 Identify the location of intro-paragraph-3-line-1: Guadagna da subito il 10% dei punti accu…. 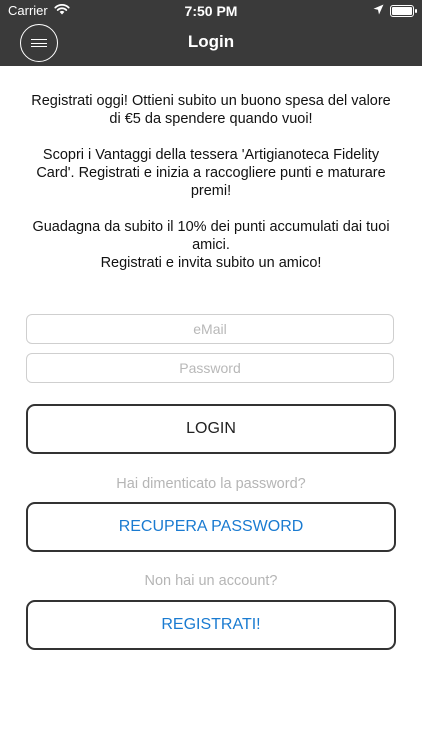
(211, 236).